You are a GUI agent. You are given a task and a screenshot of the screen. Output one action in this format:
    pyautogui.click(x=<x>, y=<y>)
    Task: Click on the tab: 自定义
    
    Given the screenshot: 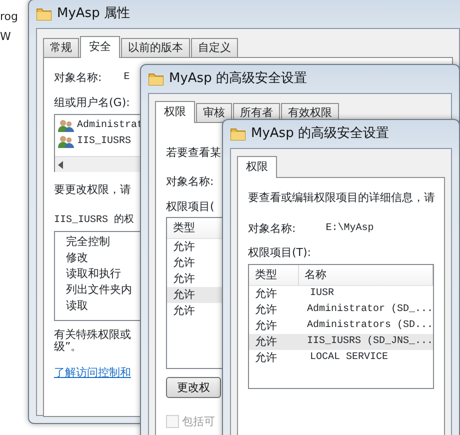 What is the action you would take?
    pyautogui.click(x=214, y=47)
    